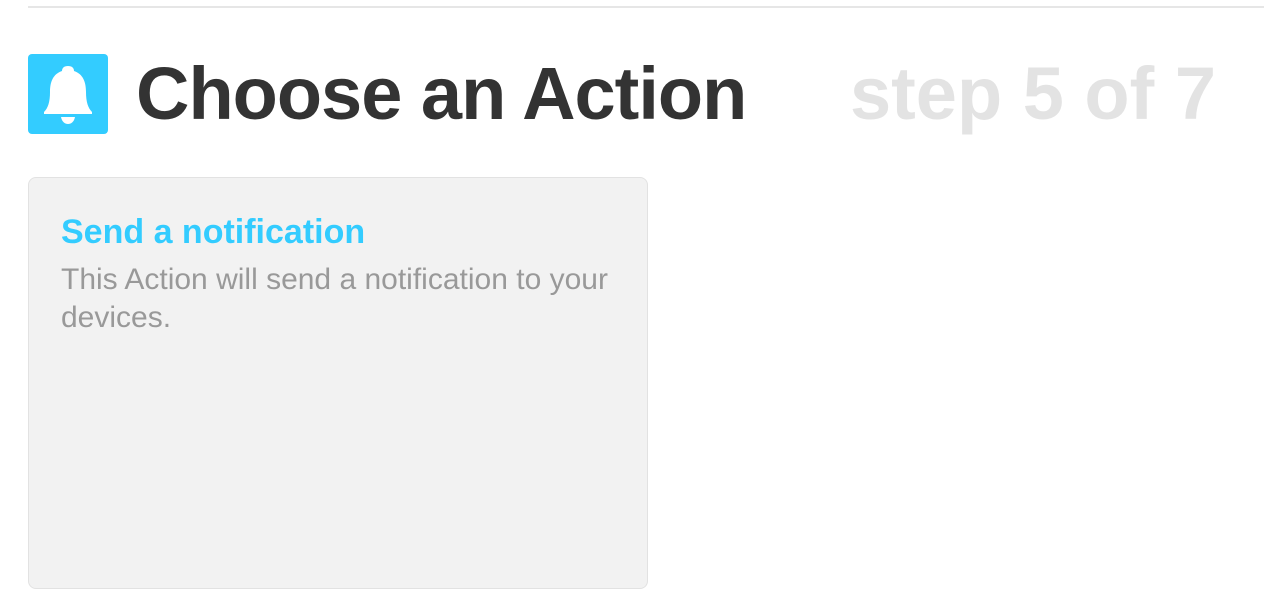  I want to click on top-divider, so click(646, 7).